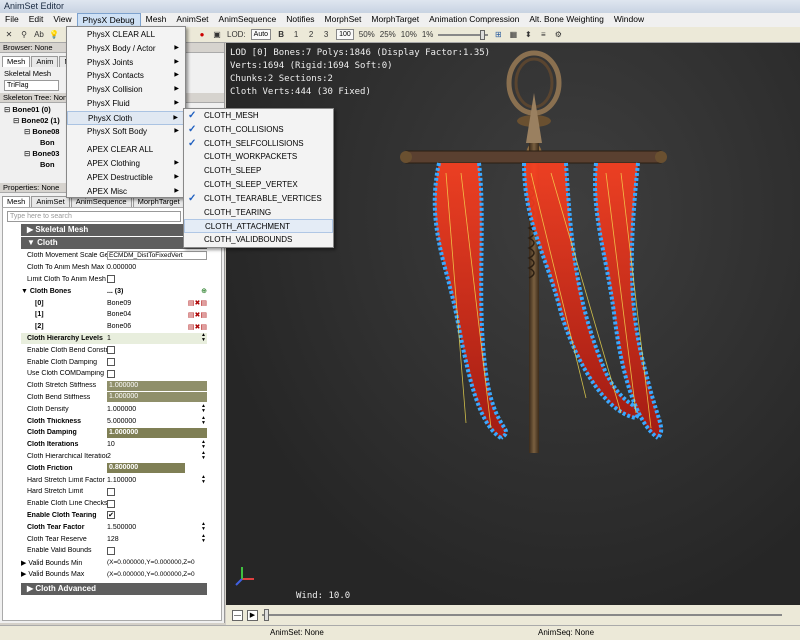 This screenshot has width=800, height=640. What do you see at coordinates (543, 34) in the screenshot?
I see `stats-icon: ≡` at bounding box center [543, 34].